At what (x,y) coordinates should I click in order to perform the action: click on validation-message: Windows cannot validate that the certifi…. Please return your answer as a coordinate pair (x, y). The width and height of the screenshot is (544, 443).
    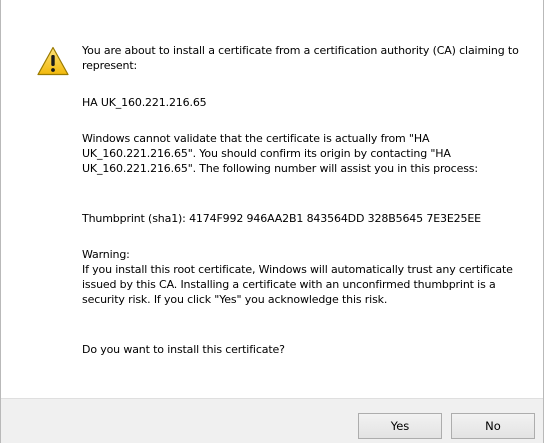
    Looking at the image, I should click on (280, 153).